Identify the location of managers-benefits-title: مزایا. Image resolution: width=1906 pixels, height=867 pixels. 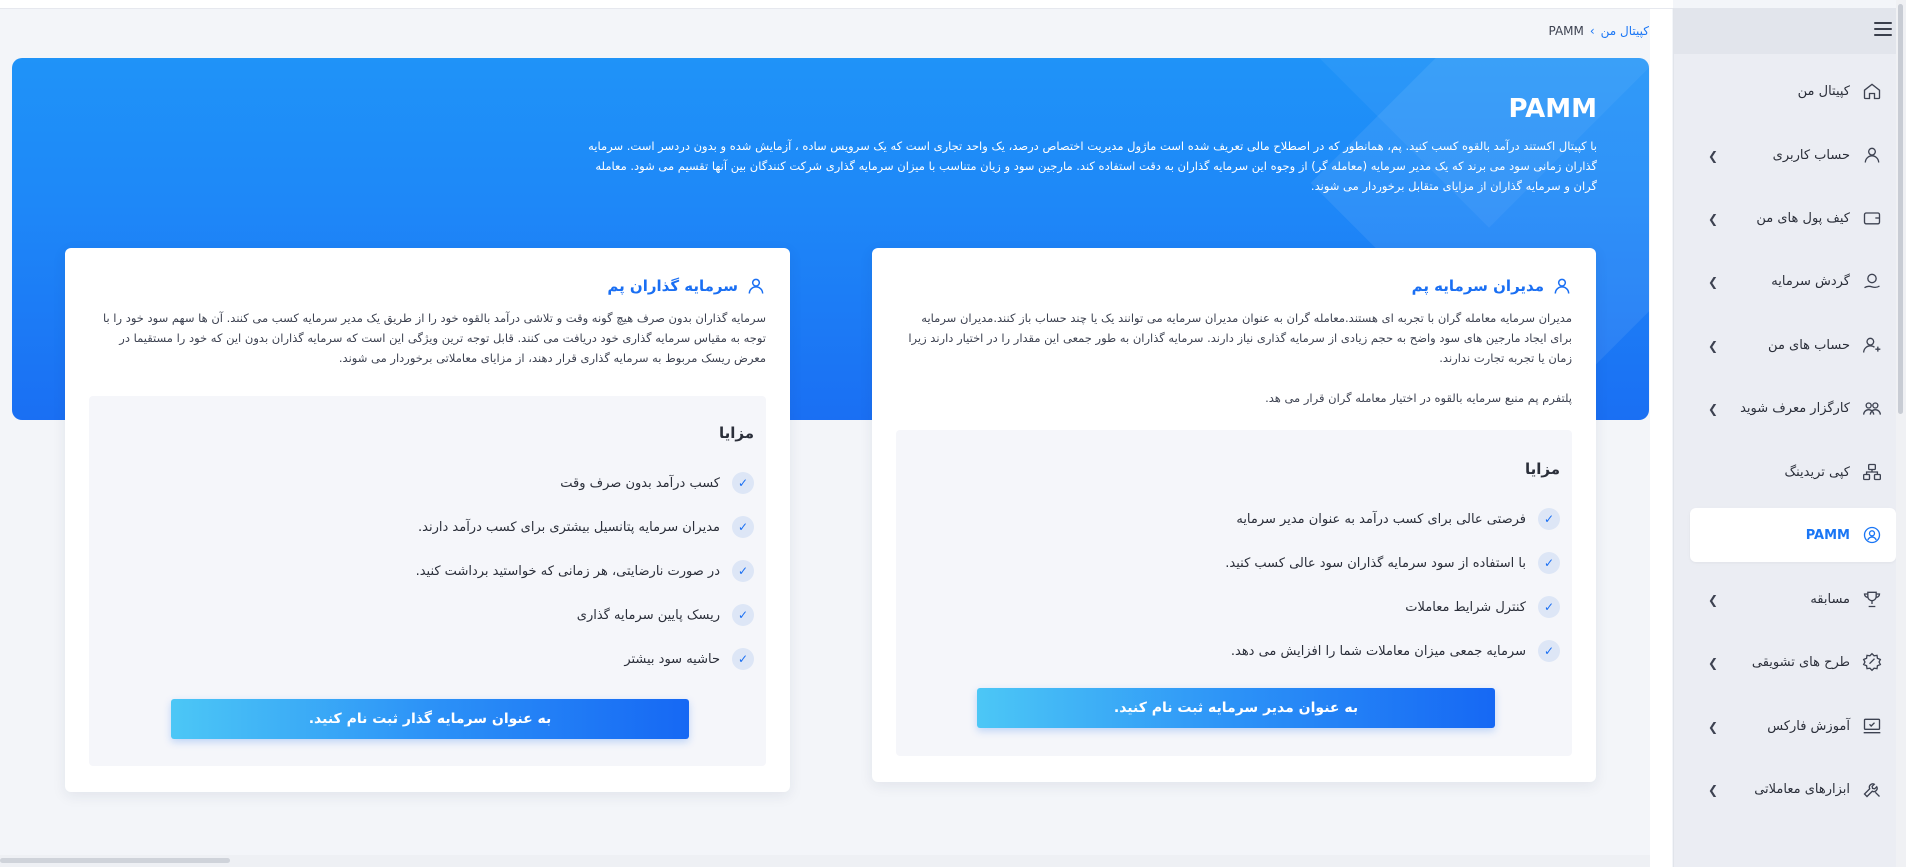
(1542, 469).